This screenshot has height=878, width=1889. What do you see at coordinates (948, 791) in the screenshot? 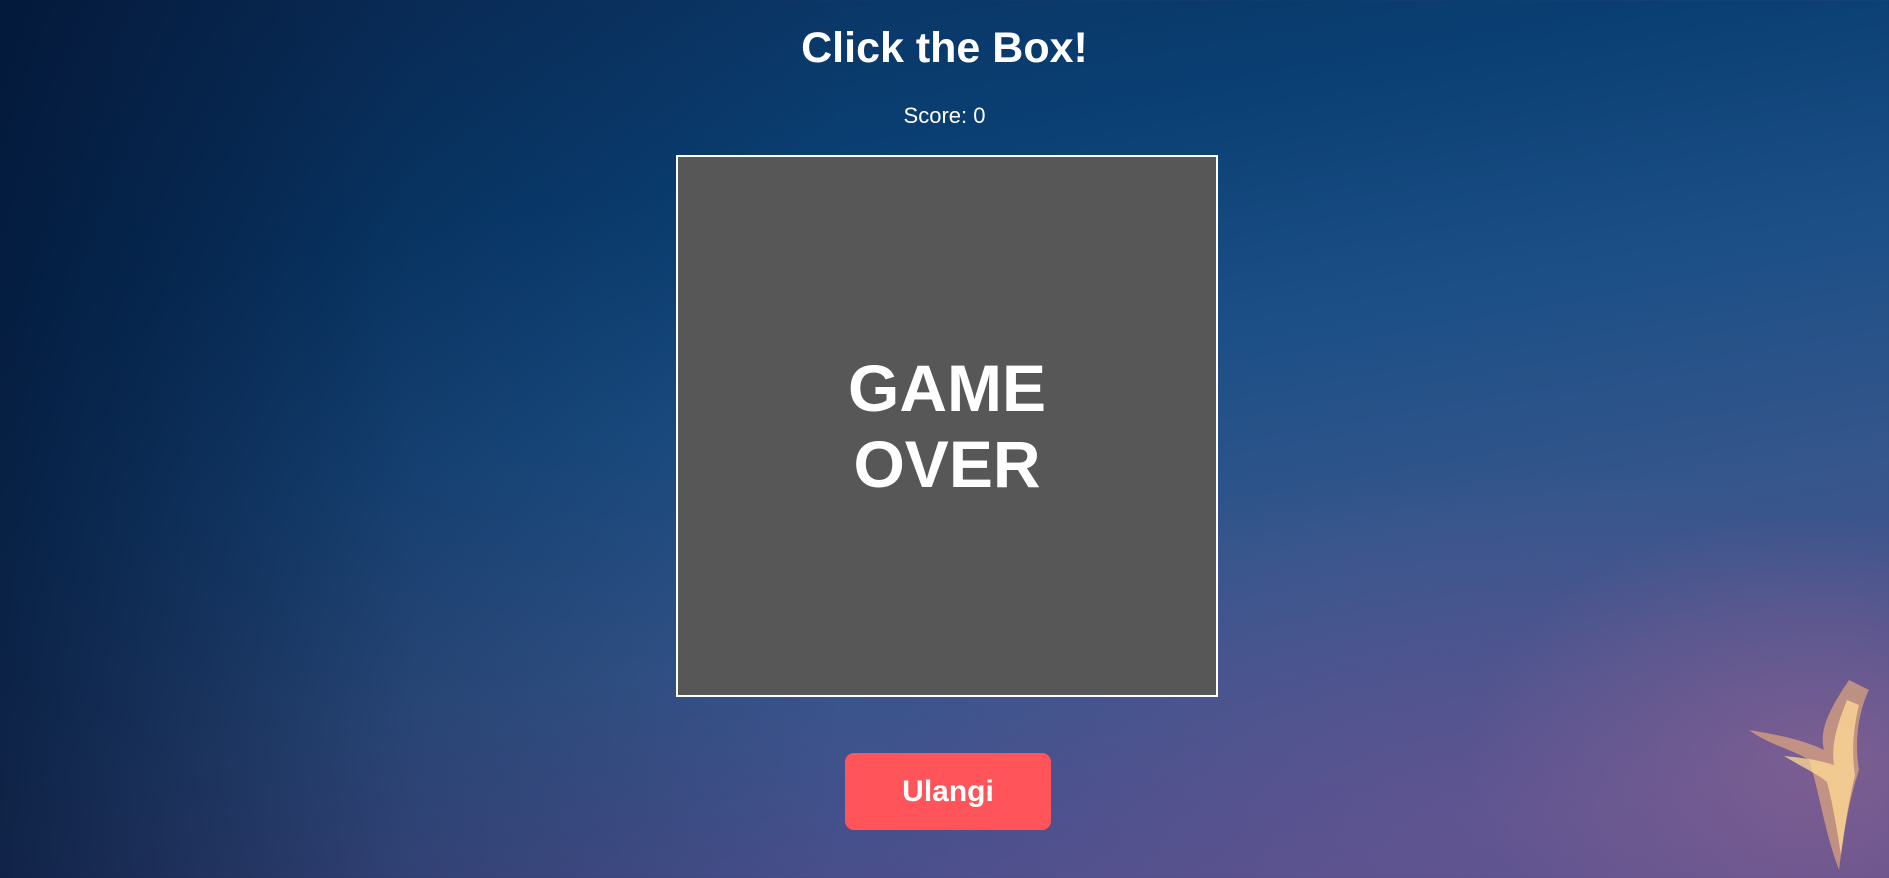
I see `retry-button: Ulangi` at bounding box center [948, 791].